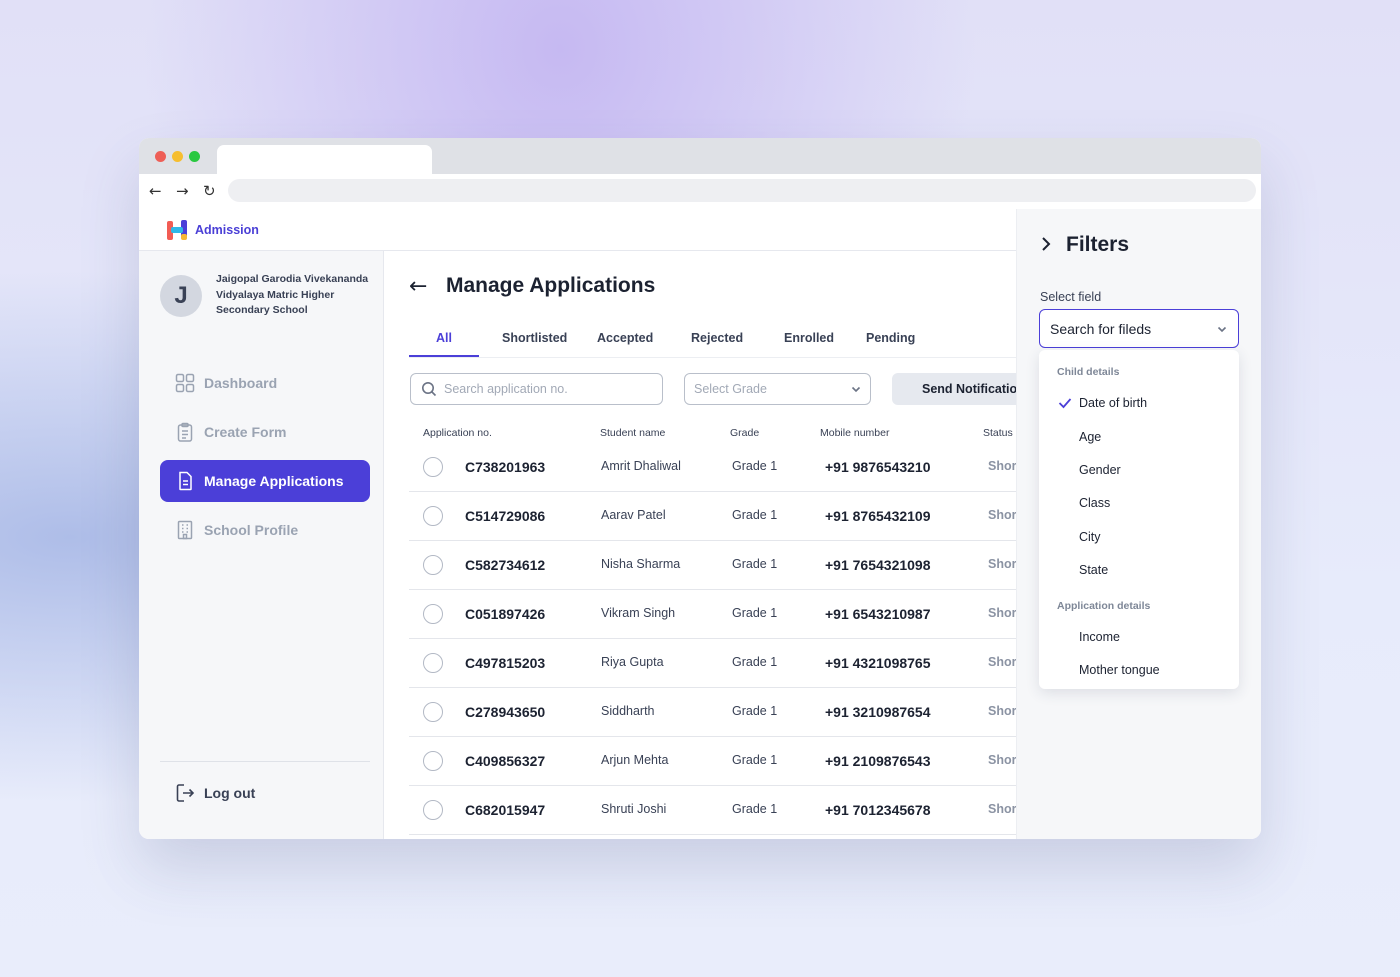 Image resolution: width=1400 pixels, height=977 pixels. I want to click on search-input: Search application no., so click(536, 389).